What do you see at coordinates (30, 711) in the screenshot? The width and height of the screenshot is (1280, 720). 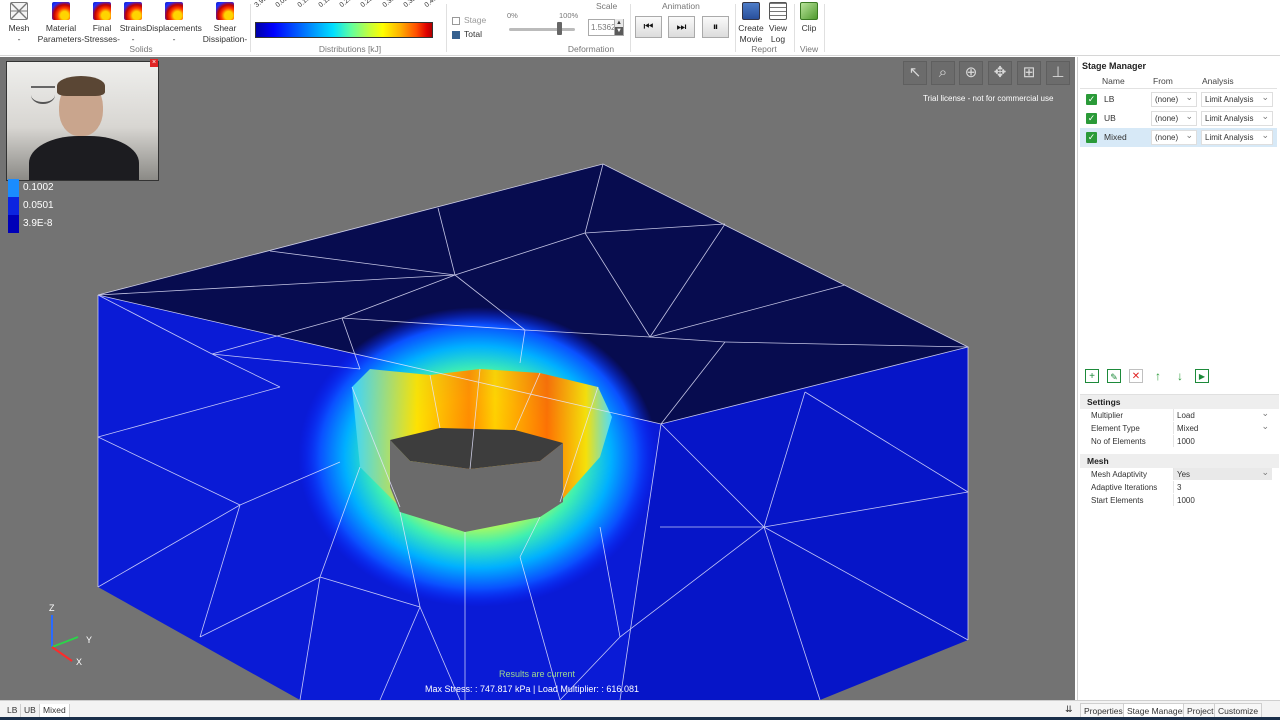 I see `tab-ub: UB` at bounding box center [30, 711].